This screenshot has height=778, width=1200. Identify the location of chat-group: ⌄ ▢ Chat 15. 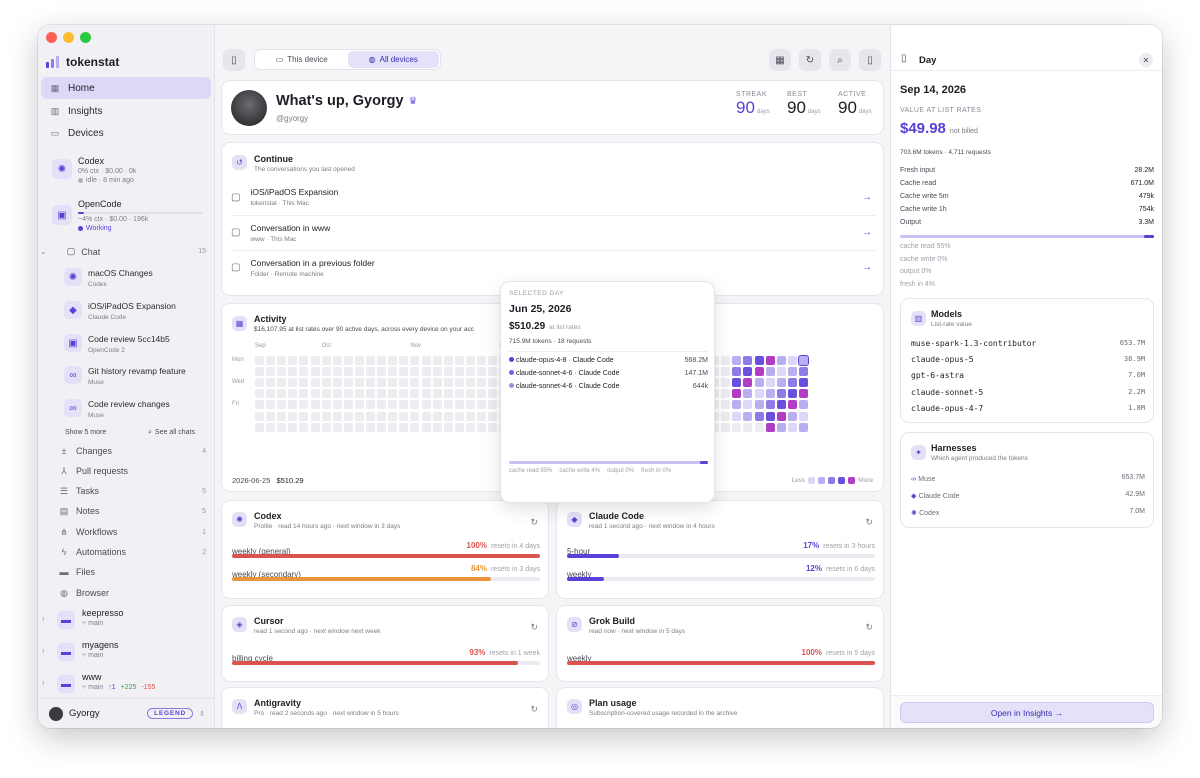
(125, 251).